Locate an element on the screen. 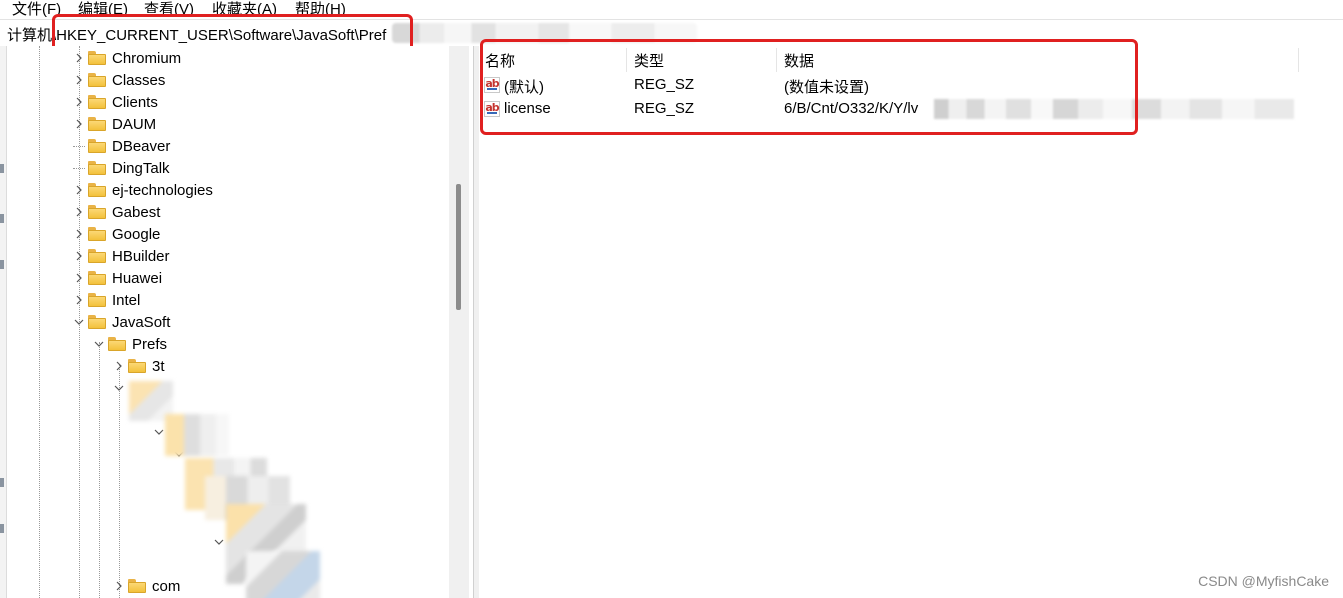 The width and height of the screenshot is (1343, 598). column-header-data: 数据 is located at coordinates (799, 60).